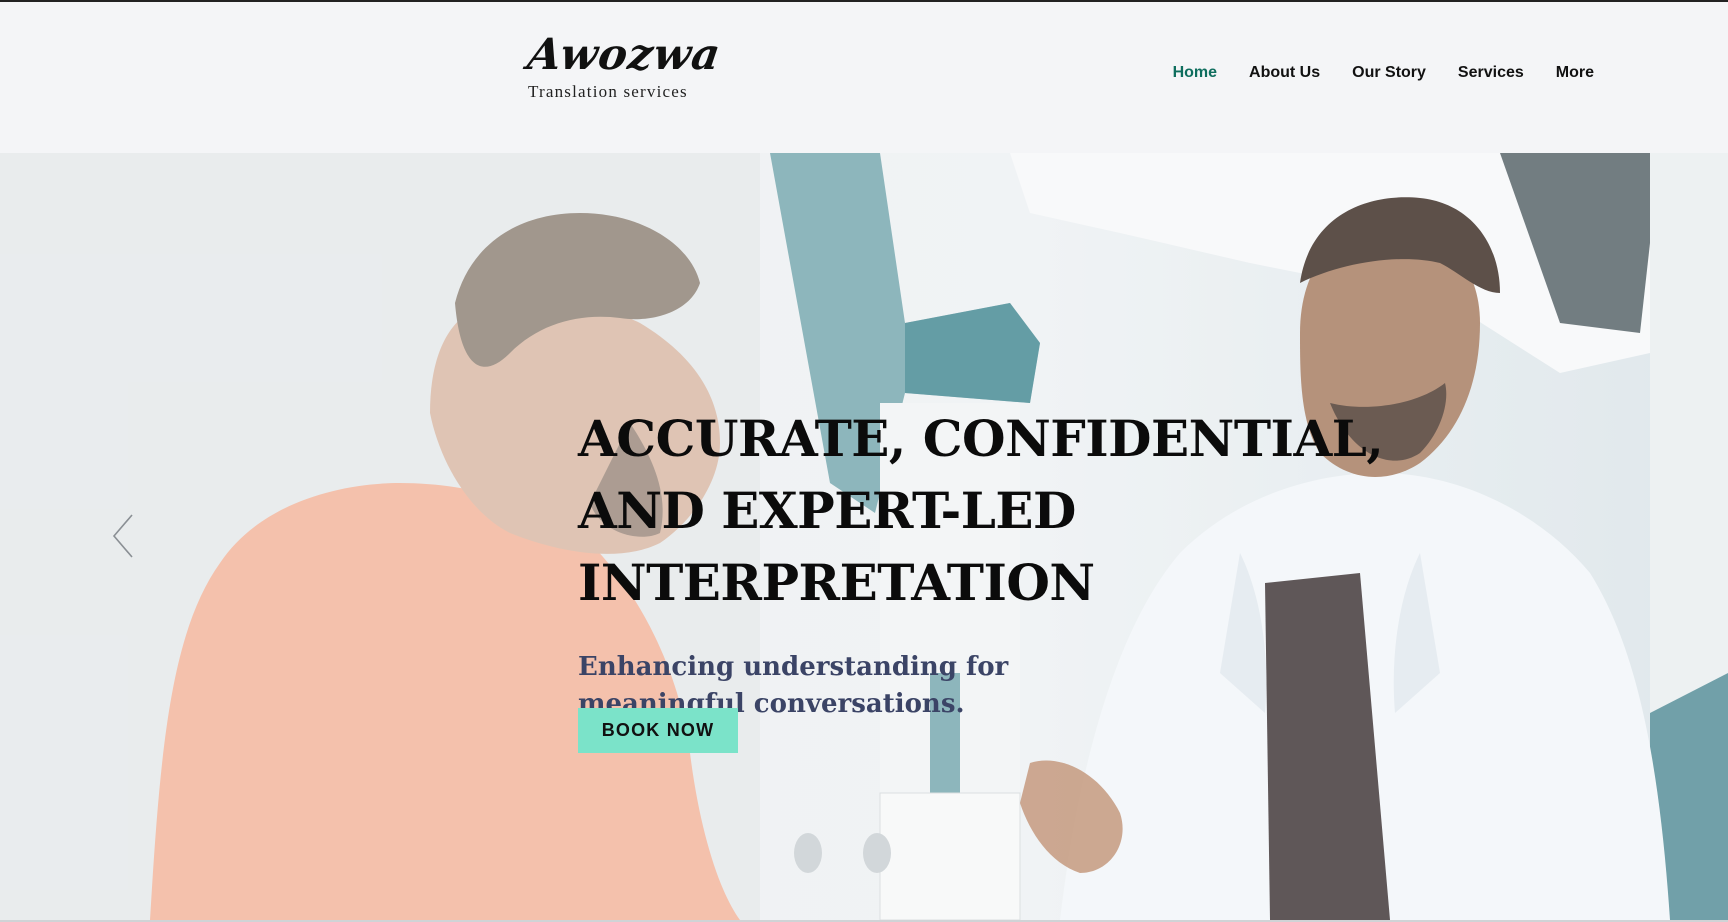 This screenshot has width=1728, height=922. Describe the element at coordinates (981, 438) in the screenshot. I see `hero-headline-line: ACCURATE, CONFIDENTIAL,` at that location.